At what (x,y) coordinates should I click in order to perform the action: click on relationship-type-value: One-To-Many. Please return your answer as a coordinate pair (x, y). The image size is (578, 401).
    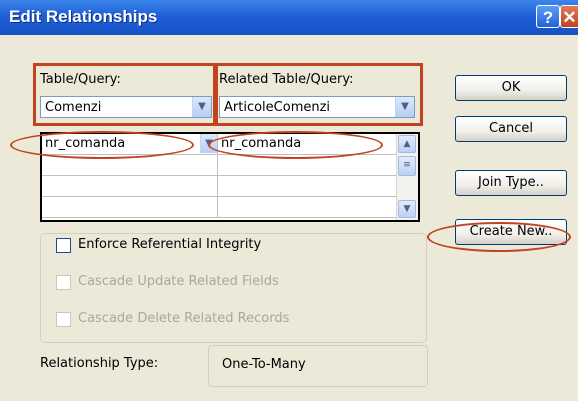
    Looking at the image, I should click on (264, 364).